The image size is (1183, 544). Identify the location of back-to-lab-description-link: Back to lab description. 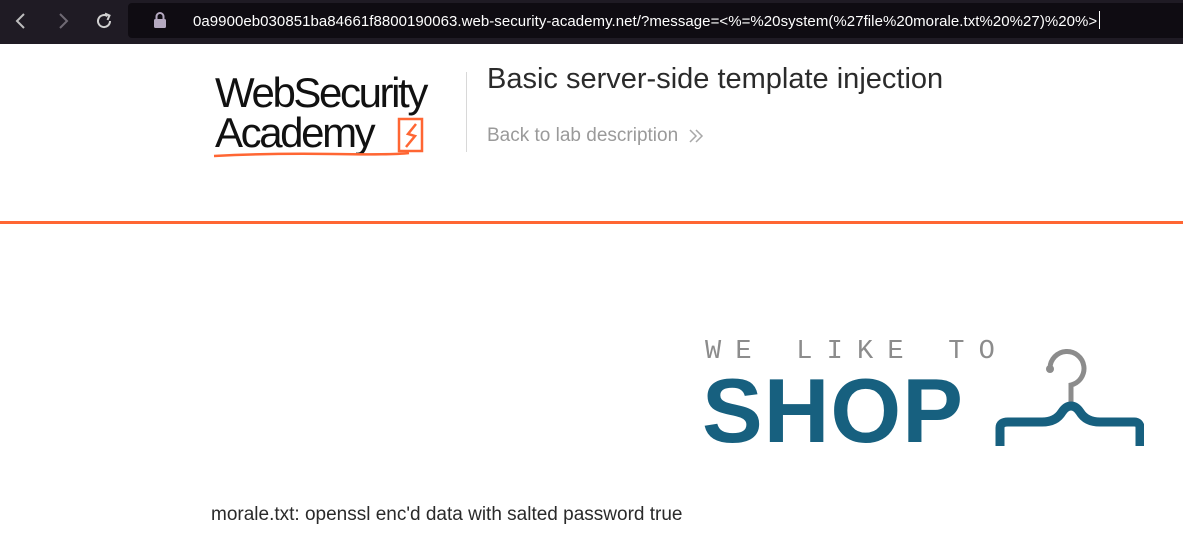
(595, 136).